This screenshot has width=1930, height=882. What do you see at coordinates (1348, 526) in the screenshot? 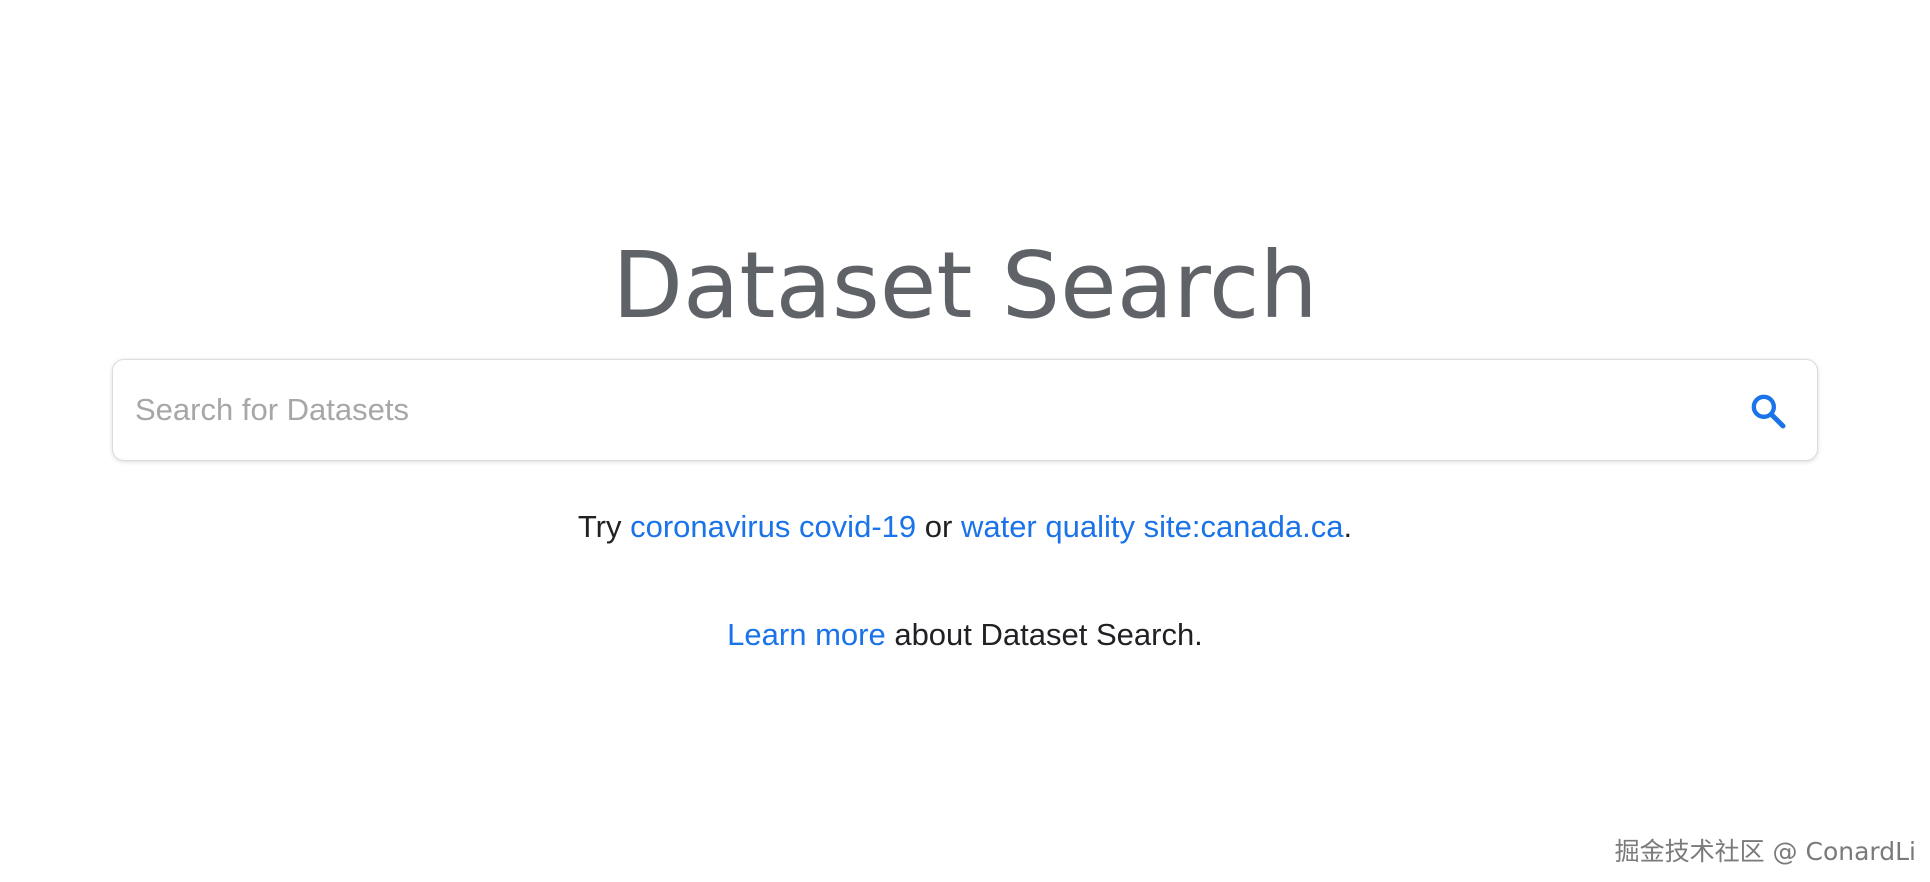
I see `suggestions-suffix: .` at bounding box center [1348, 526].